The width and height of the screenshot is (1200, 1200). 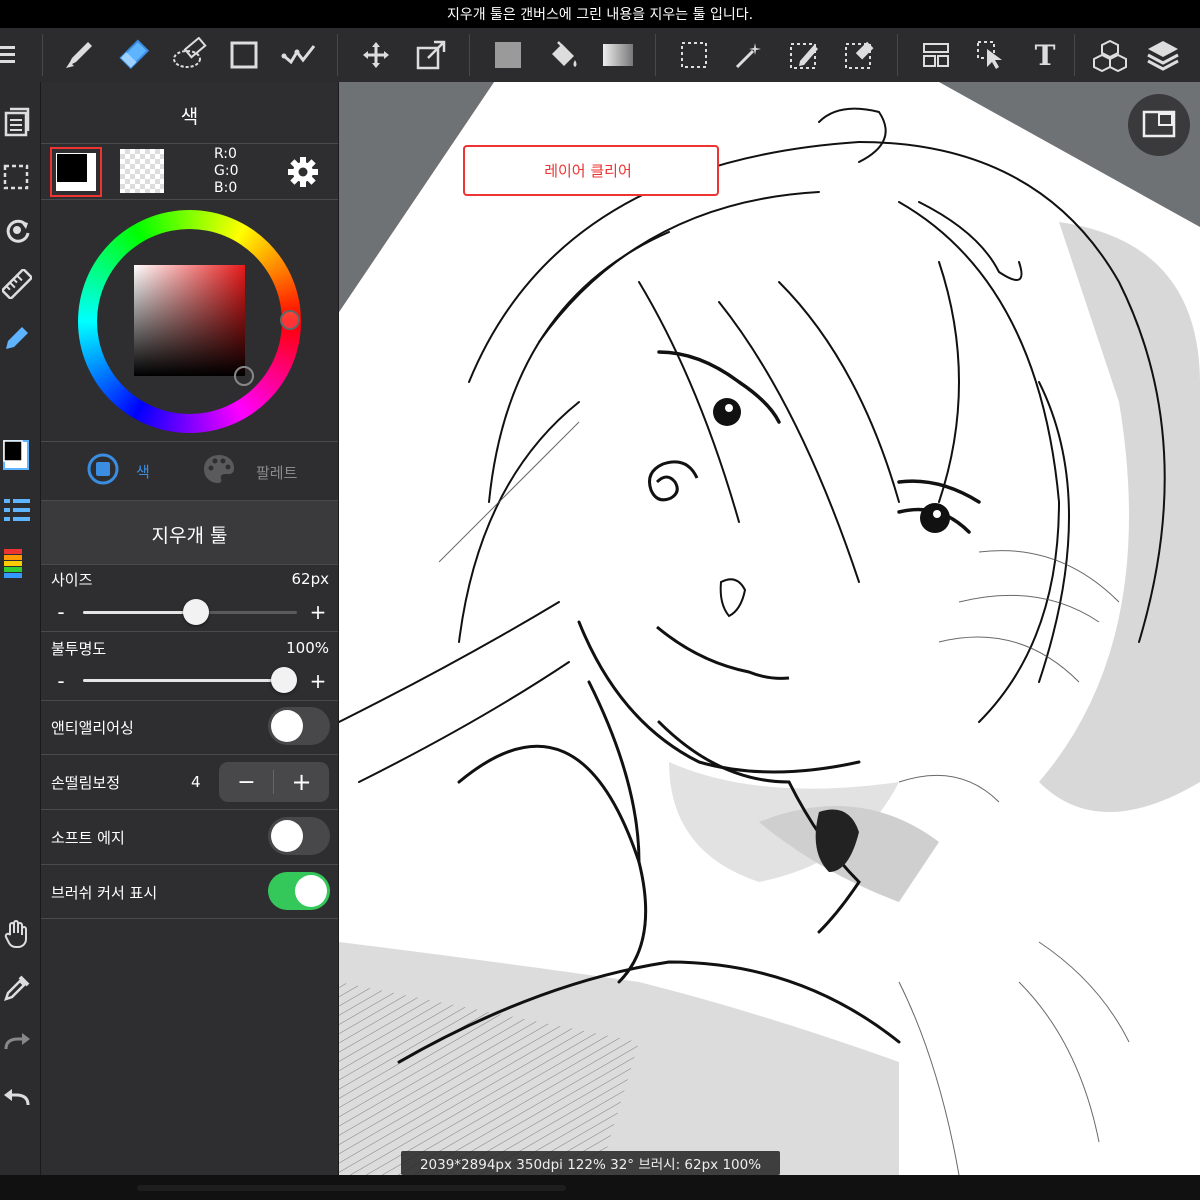 I want to click on layer-clear-toast-text: 레이어 클리어, so click(x=588, y=171).